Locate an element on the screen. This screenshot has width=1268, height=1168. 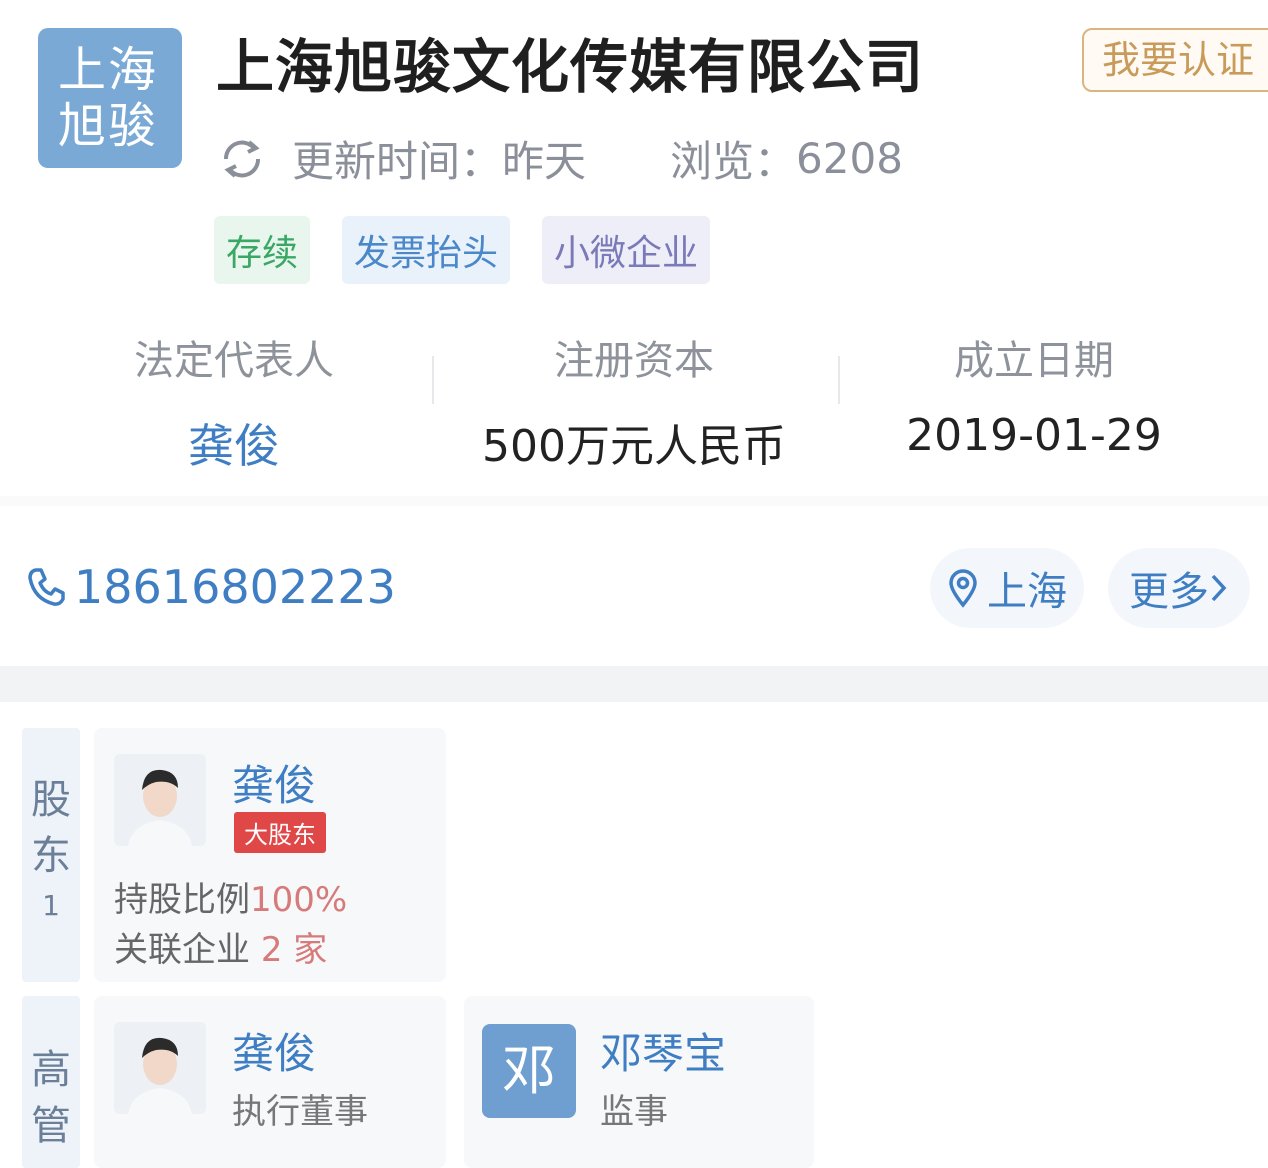
phone-number: 18616802223 is located at coordinates (235, 587).